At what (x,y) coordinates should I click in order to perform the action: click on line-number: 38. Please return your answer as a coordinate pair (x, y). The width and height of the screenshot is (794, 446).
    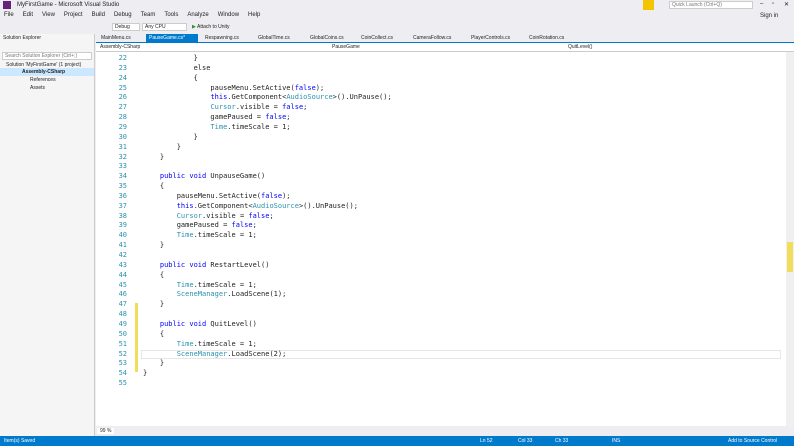
    Looking at the image, I should click on (122, 215).